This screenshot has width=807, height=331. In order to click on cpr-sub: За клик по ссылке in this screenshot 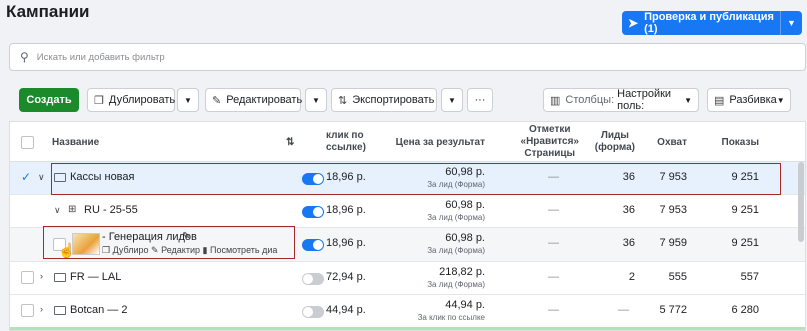, I will do `click(451, 317)`.